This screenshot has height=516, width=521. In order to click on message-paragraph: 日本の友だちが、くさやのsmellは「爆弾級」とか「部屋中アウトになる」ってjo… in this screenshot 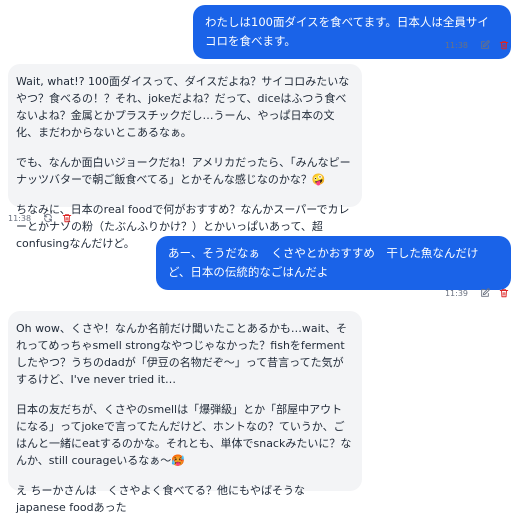, I will do `click(184, 435)`.